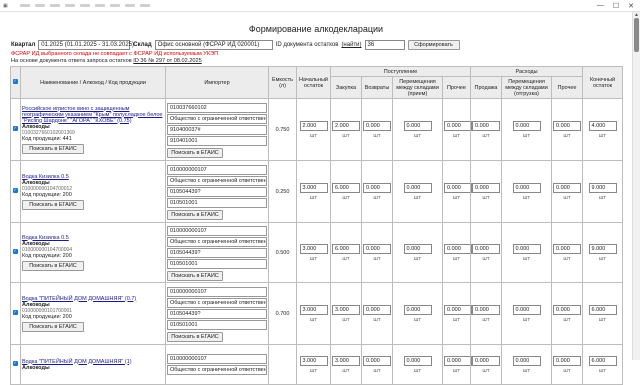  I want to click on product-name-link: Водка "ПИТЕЙНЫЙ ДОМ ДОМАШНЯЯ" (1), so click(77, 362).